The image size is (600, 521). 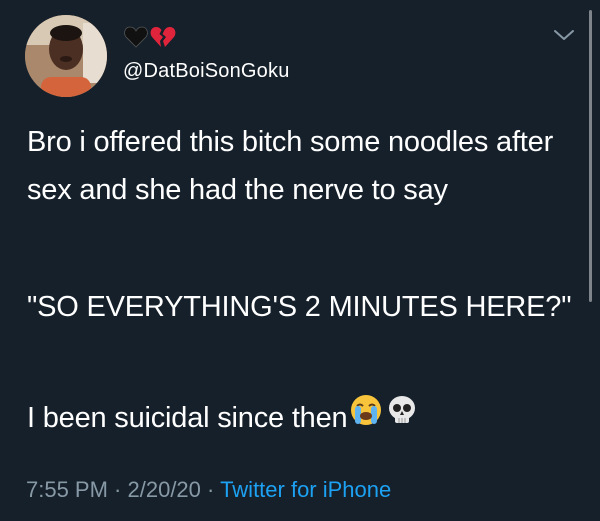 I want to click on display-name, so click(x=150, y=39).